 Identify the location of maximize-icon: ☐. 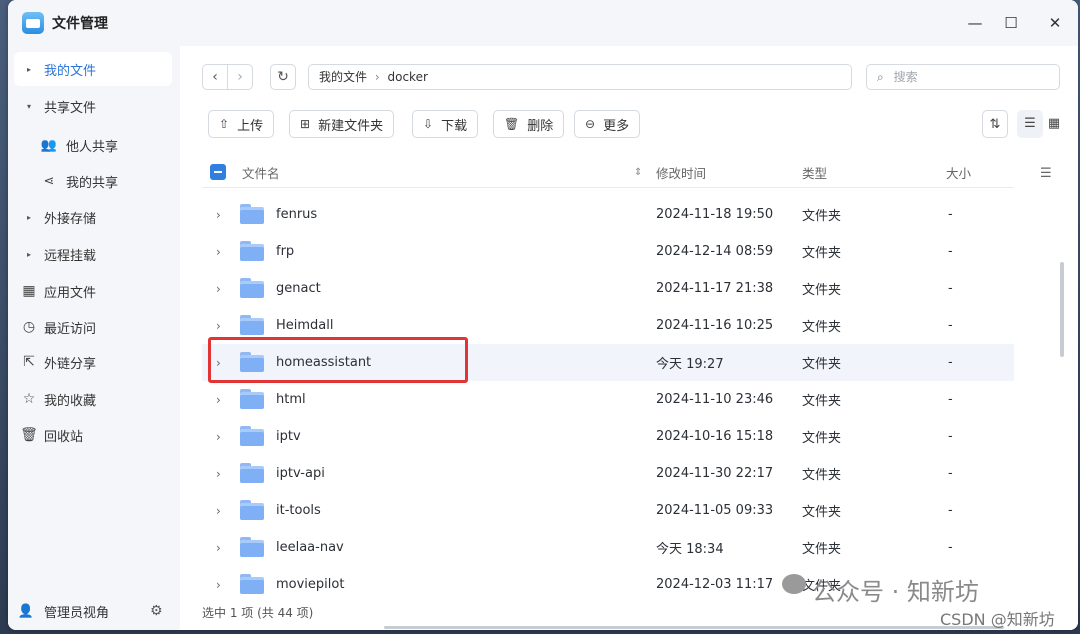
(1011, 23).